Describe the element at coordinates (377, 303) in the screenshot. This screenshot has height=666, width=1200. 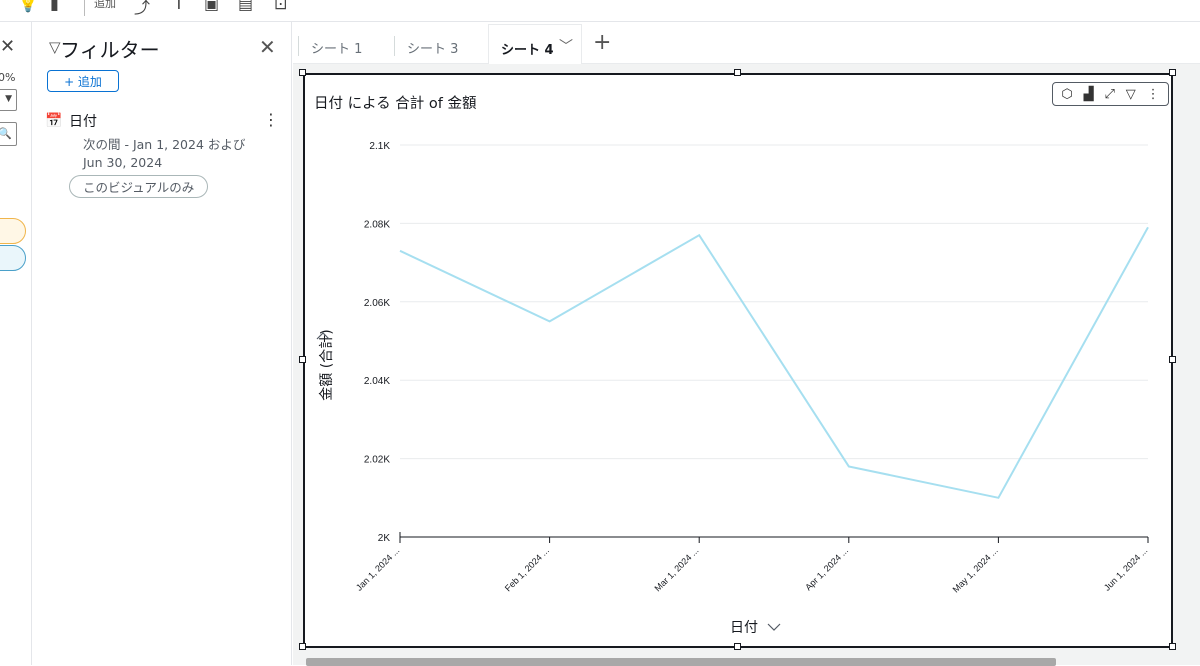
I see `y-tick-label: 2.06K` at that location.